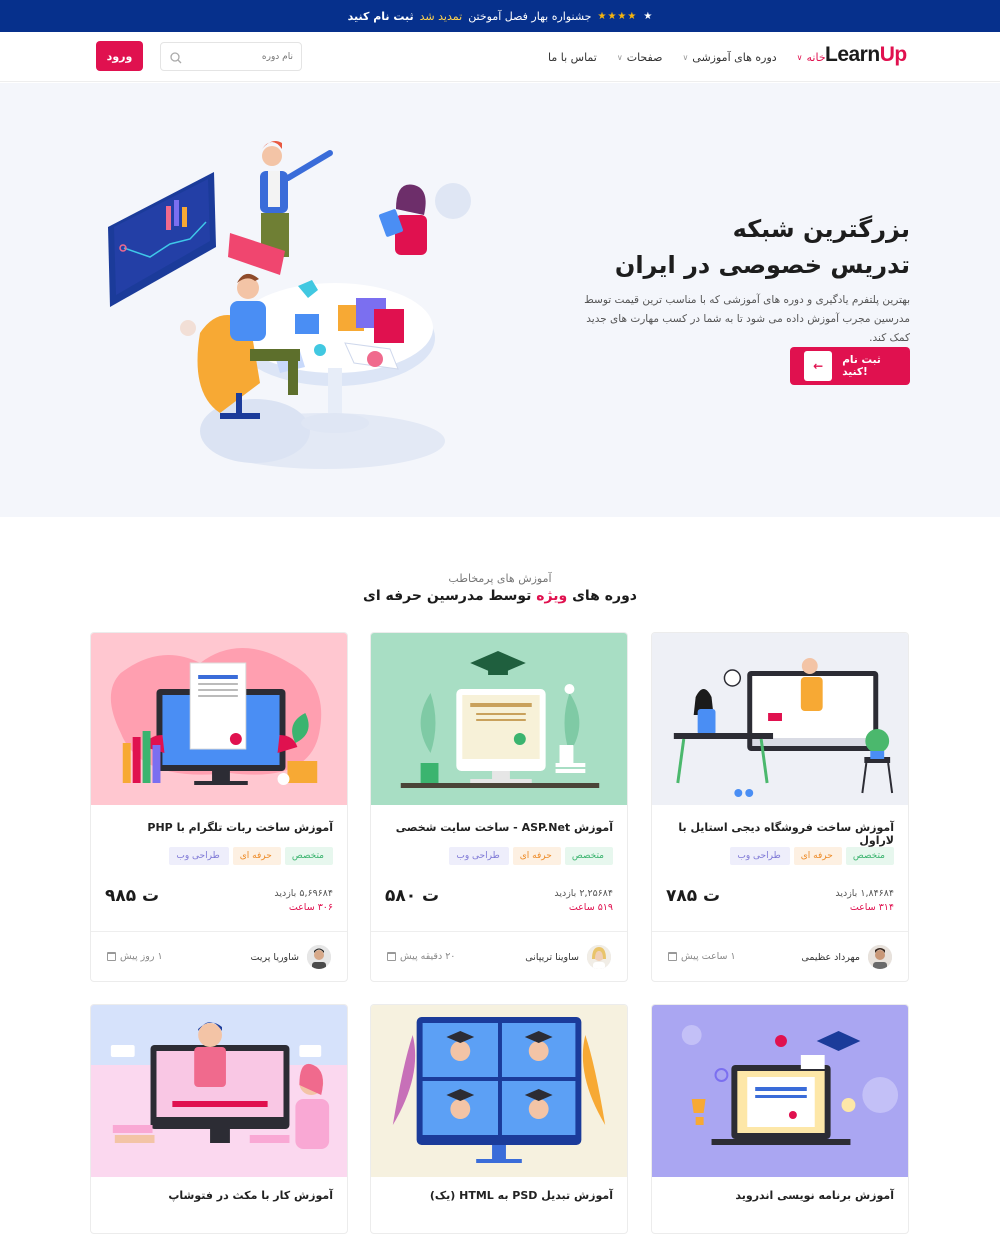 This screenshot has width=1000, height=1234. Describe the element at coordinates (241, 56) in the screenshot. I see `search-input` at that location.